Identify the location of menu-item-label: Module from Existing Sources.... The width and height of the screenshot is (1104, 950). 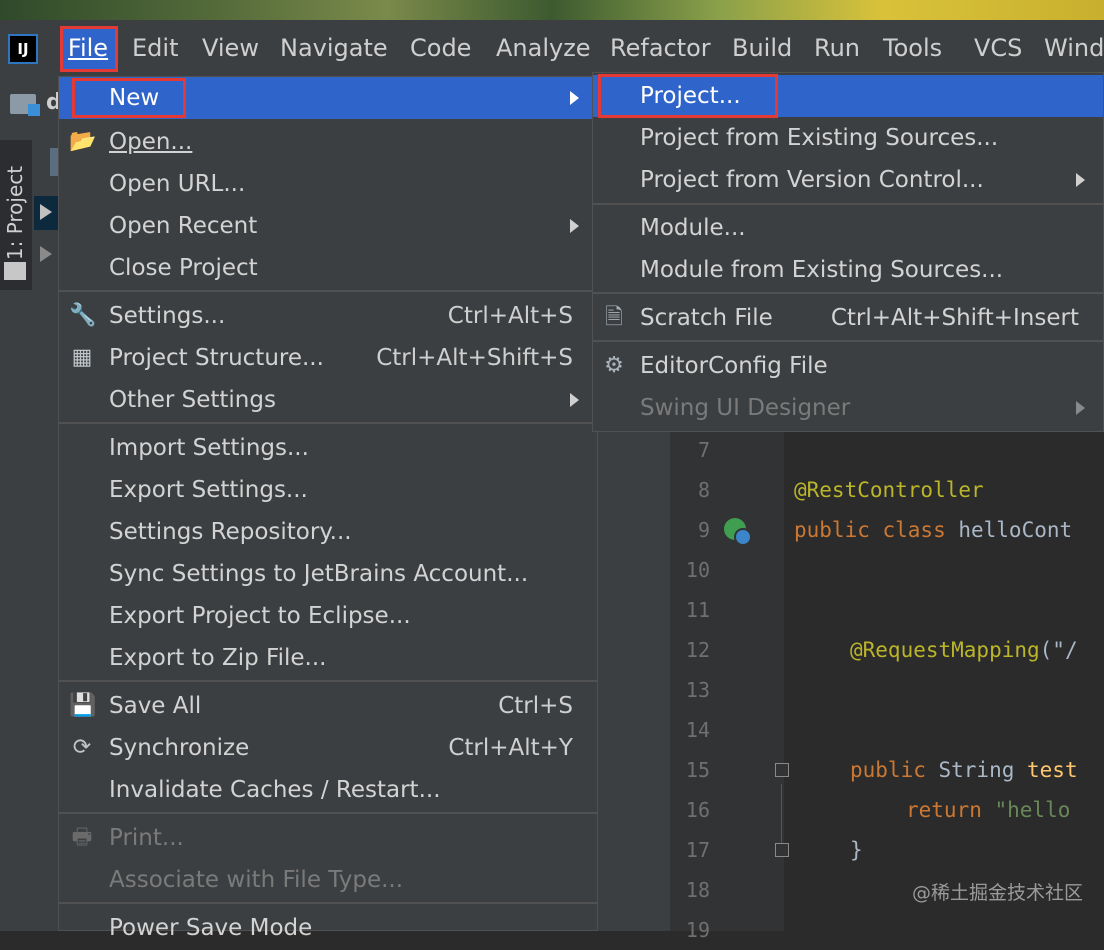
(822, 270).